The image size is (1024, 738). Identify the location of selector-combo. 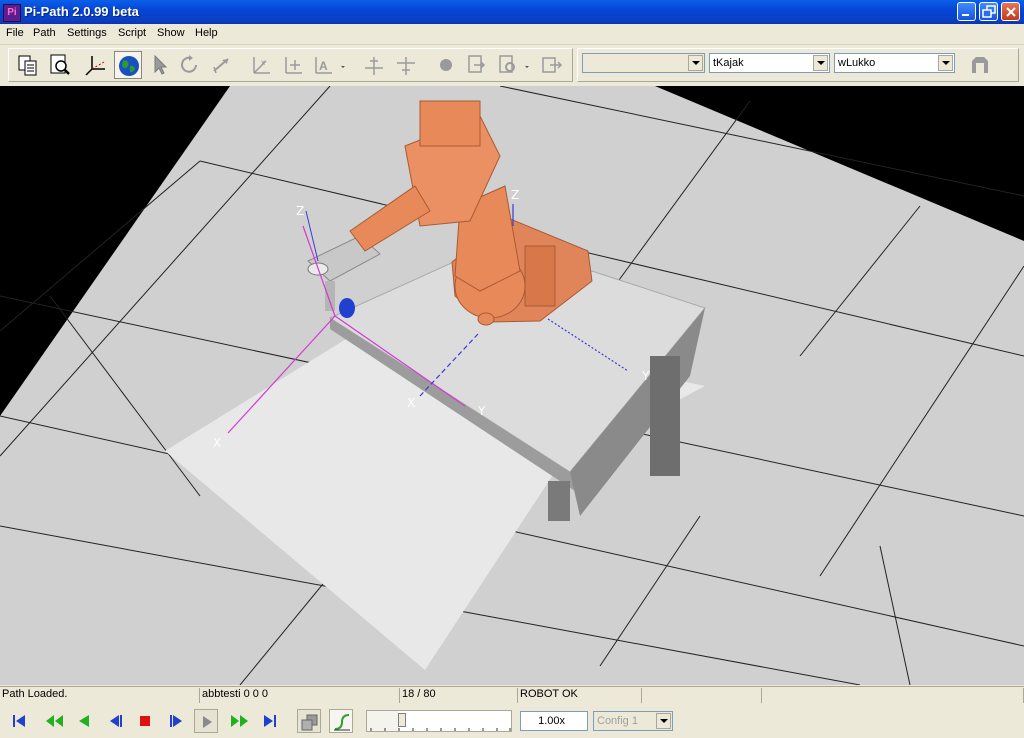
(643, 63).